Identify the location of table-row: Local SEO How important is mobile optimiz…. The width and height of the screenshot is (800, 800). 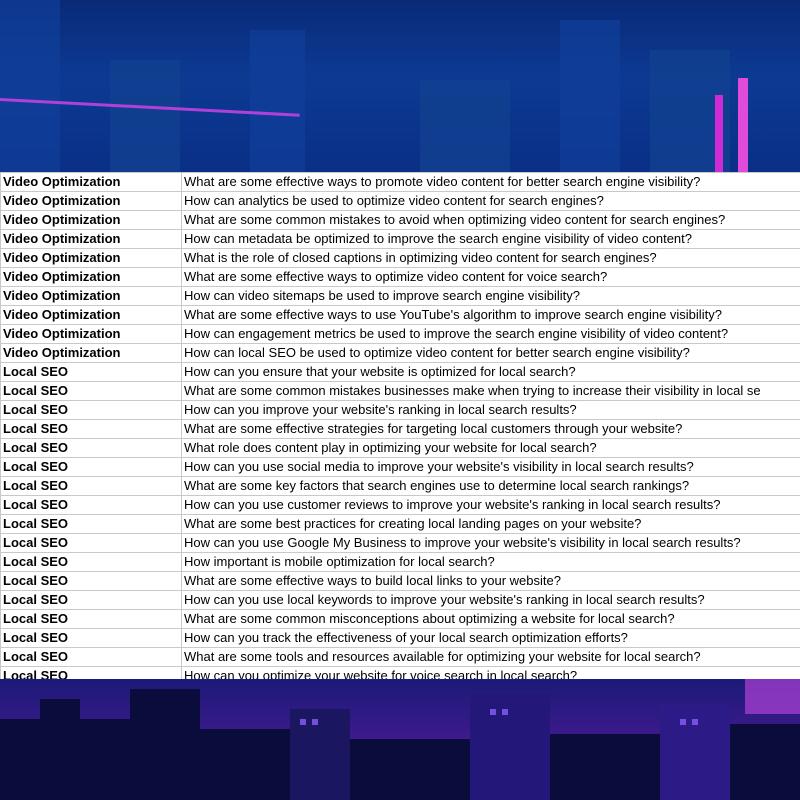
(400, 562).